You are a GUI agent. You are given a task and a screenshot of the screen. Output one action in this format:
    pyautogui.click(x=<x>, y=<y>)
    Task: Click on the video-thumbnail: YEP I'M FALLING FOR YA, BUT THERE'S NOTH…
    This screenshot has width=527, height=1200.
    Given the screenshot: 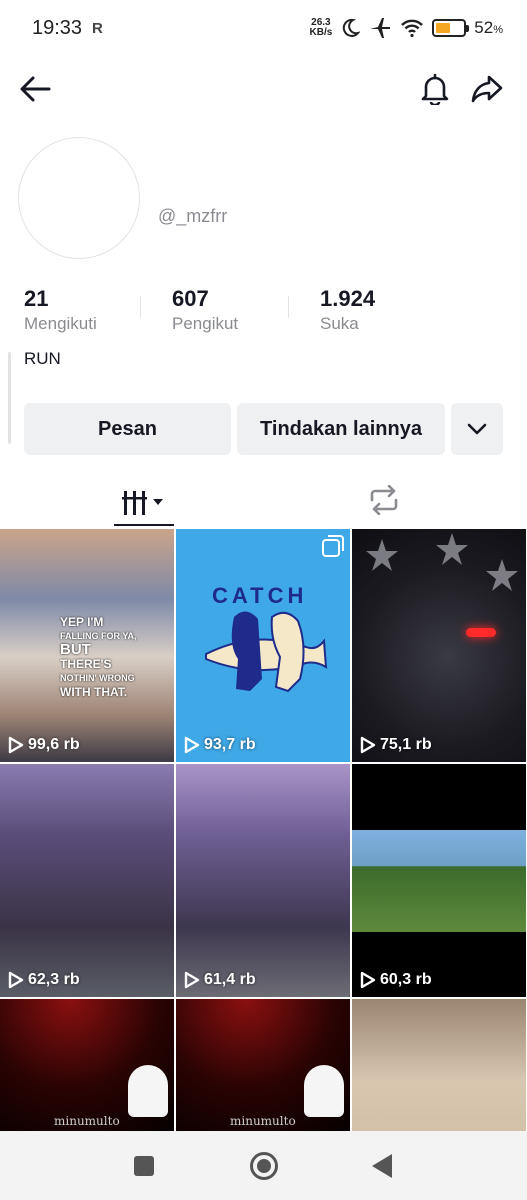 What is the action you would take?
    pyautogui.click(x=87, y=645)
    